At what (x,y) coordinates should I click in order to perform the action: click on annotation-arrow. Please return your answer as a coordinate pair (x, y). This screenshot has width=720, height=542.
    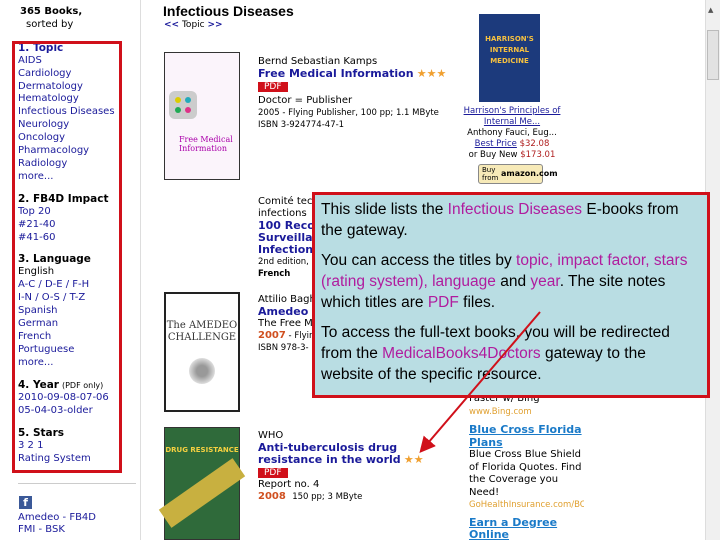
    Looking at the image, I should click on (480, 382).